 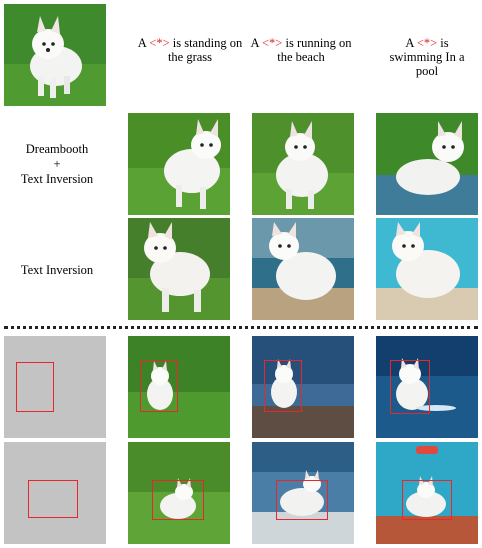 I want to click on header-col-3: A <*> is swimming In a pool, so click(x=427, y=57).